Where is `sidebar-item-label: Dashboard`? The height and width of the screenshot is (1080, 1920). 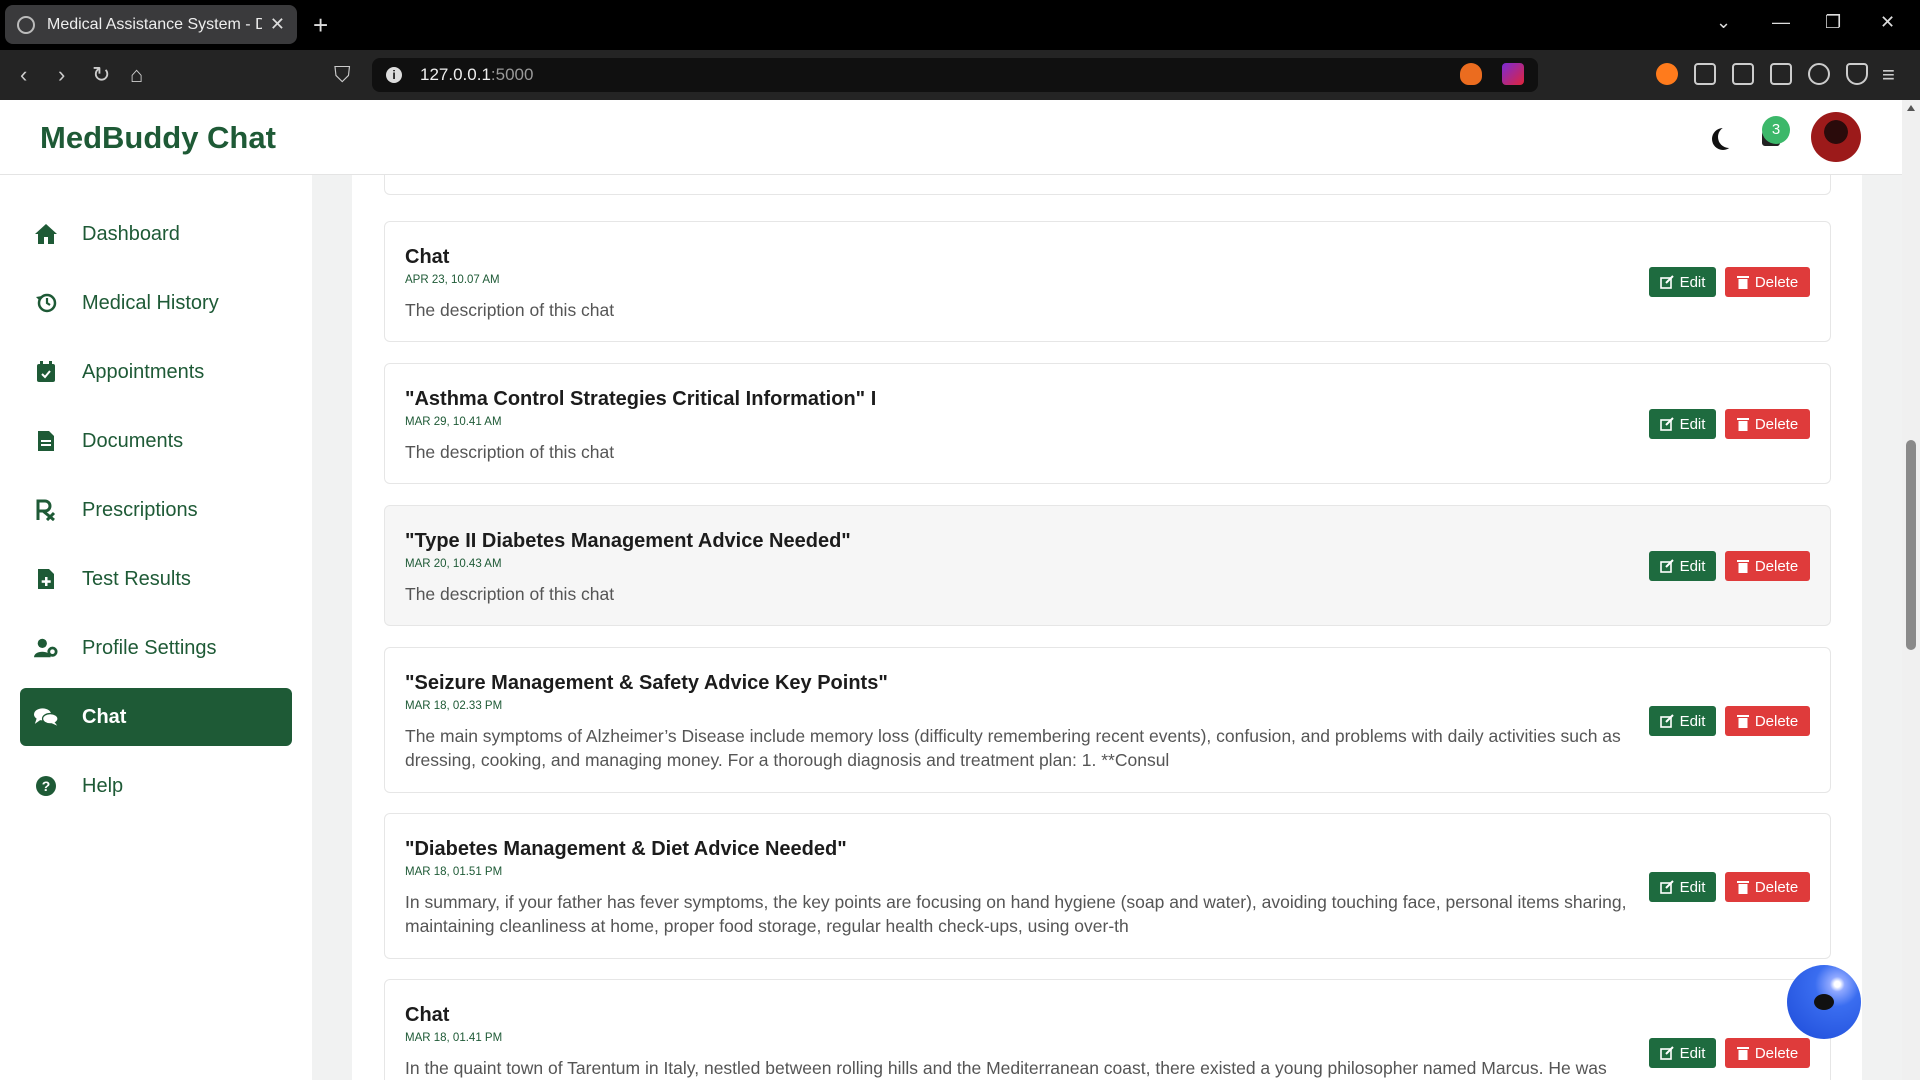 sidebar-item-label: Dashboard is located at coordinates (131, 233).